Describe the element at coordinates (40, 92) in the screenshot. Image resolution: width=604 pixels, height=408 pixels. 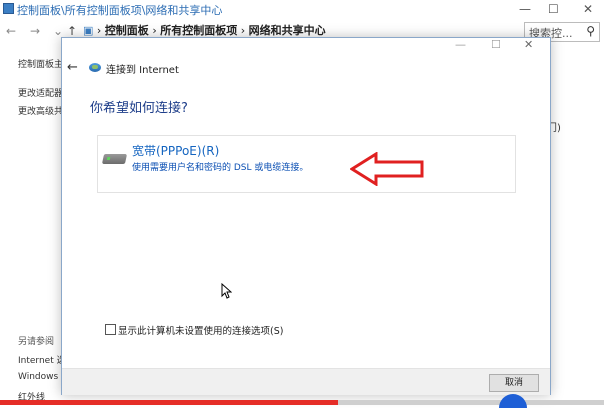
I see `sidebar-item-adapter: 更改适配器` at that location.